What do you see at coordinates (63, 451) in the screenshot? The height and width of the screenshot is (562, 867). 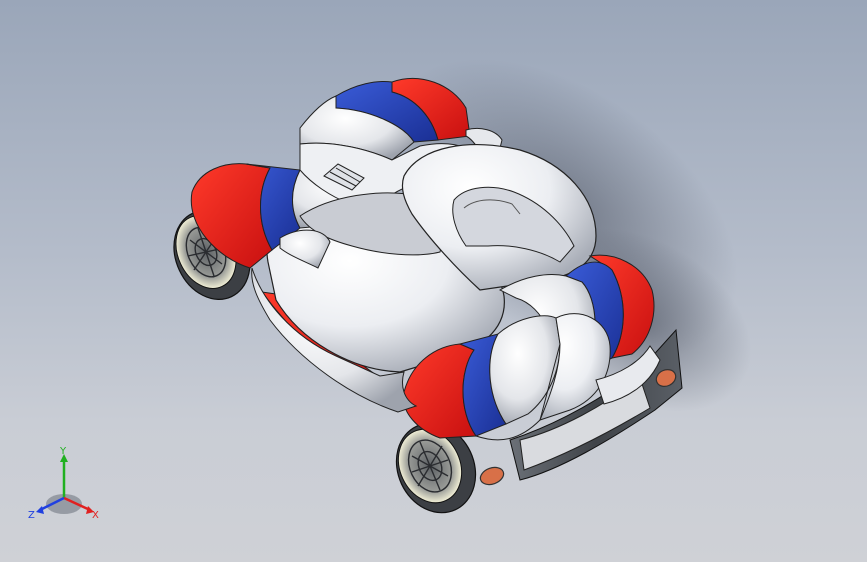 I see `y-axis-label: Y` at bounding box center [63, 451].